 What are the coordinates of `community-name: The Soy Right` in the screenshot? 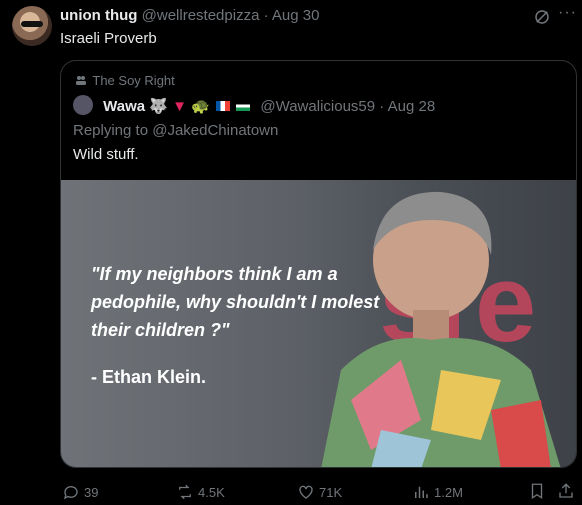 It's located at (133, 80).